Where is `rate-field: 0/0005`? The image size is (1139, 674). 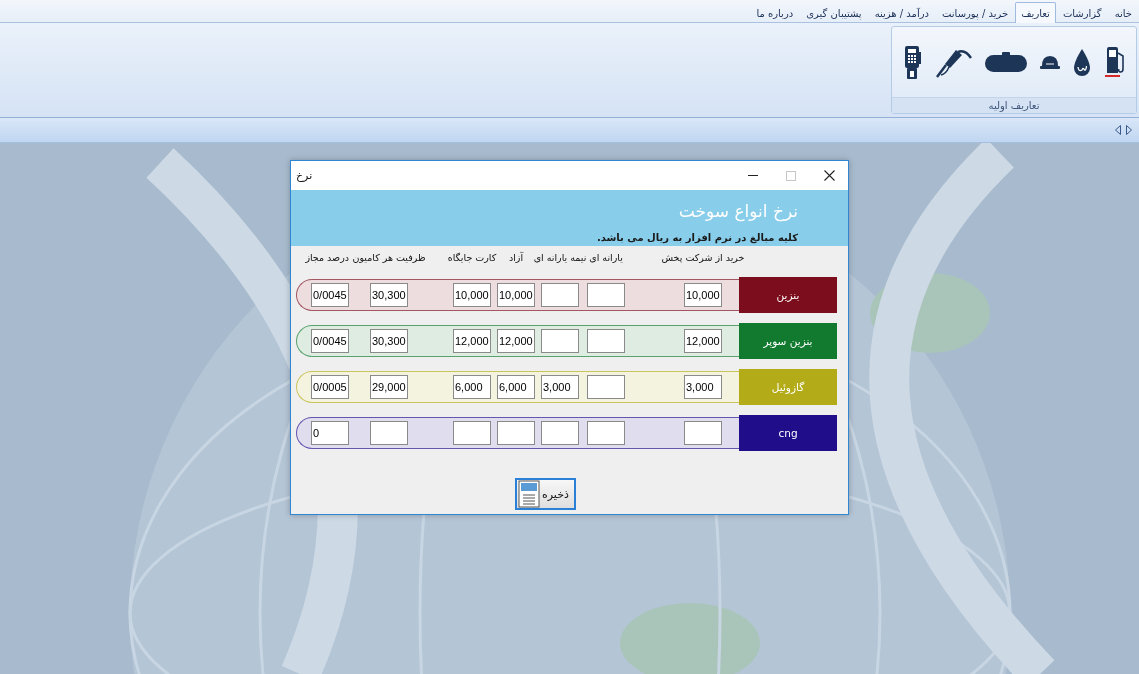
rate-field: 0/0005 is located at coordinates (330, 387).